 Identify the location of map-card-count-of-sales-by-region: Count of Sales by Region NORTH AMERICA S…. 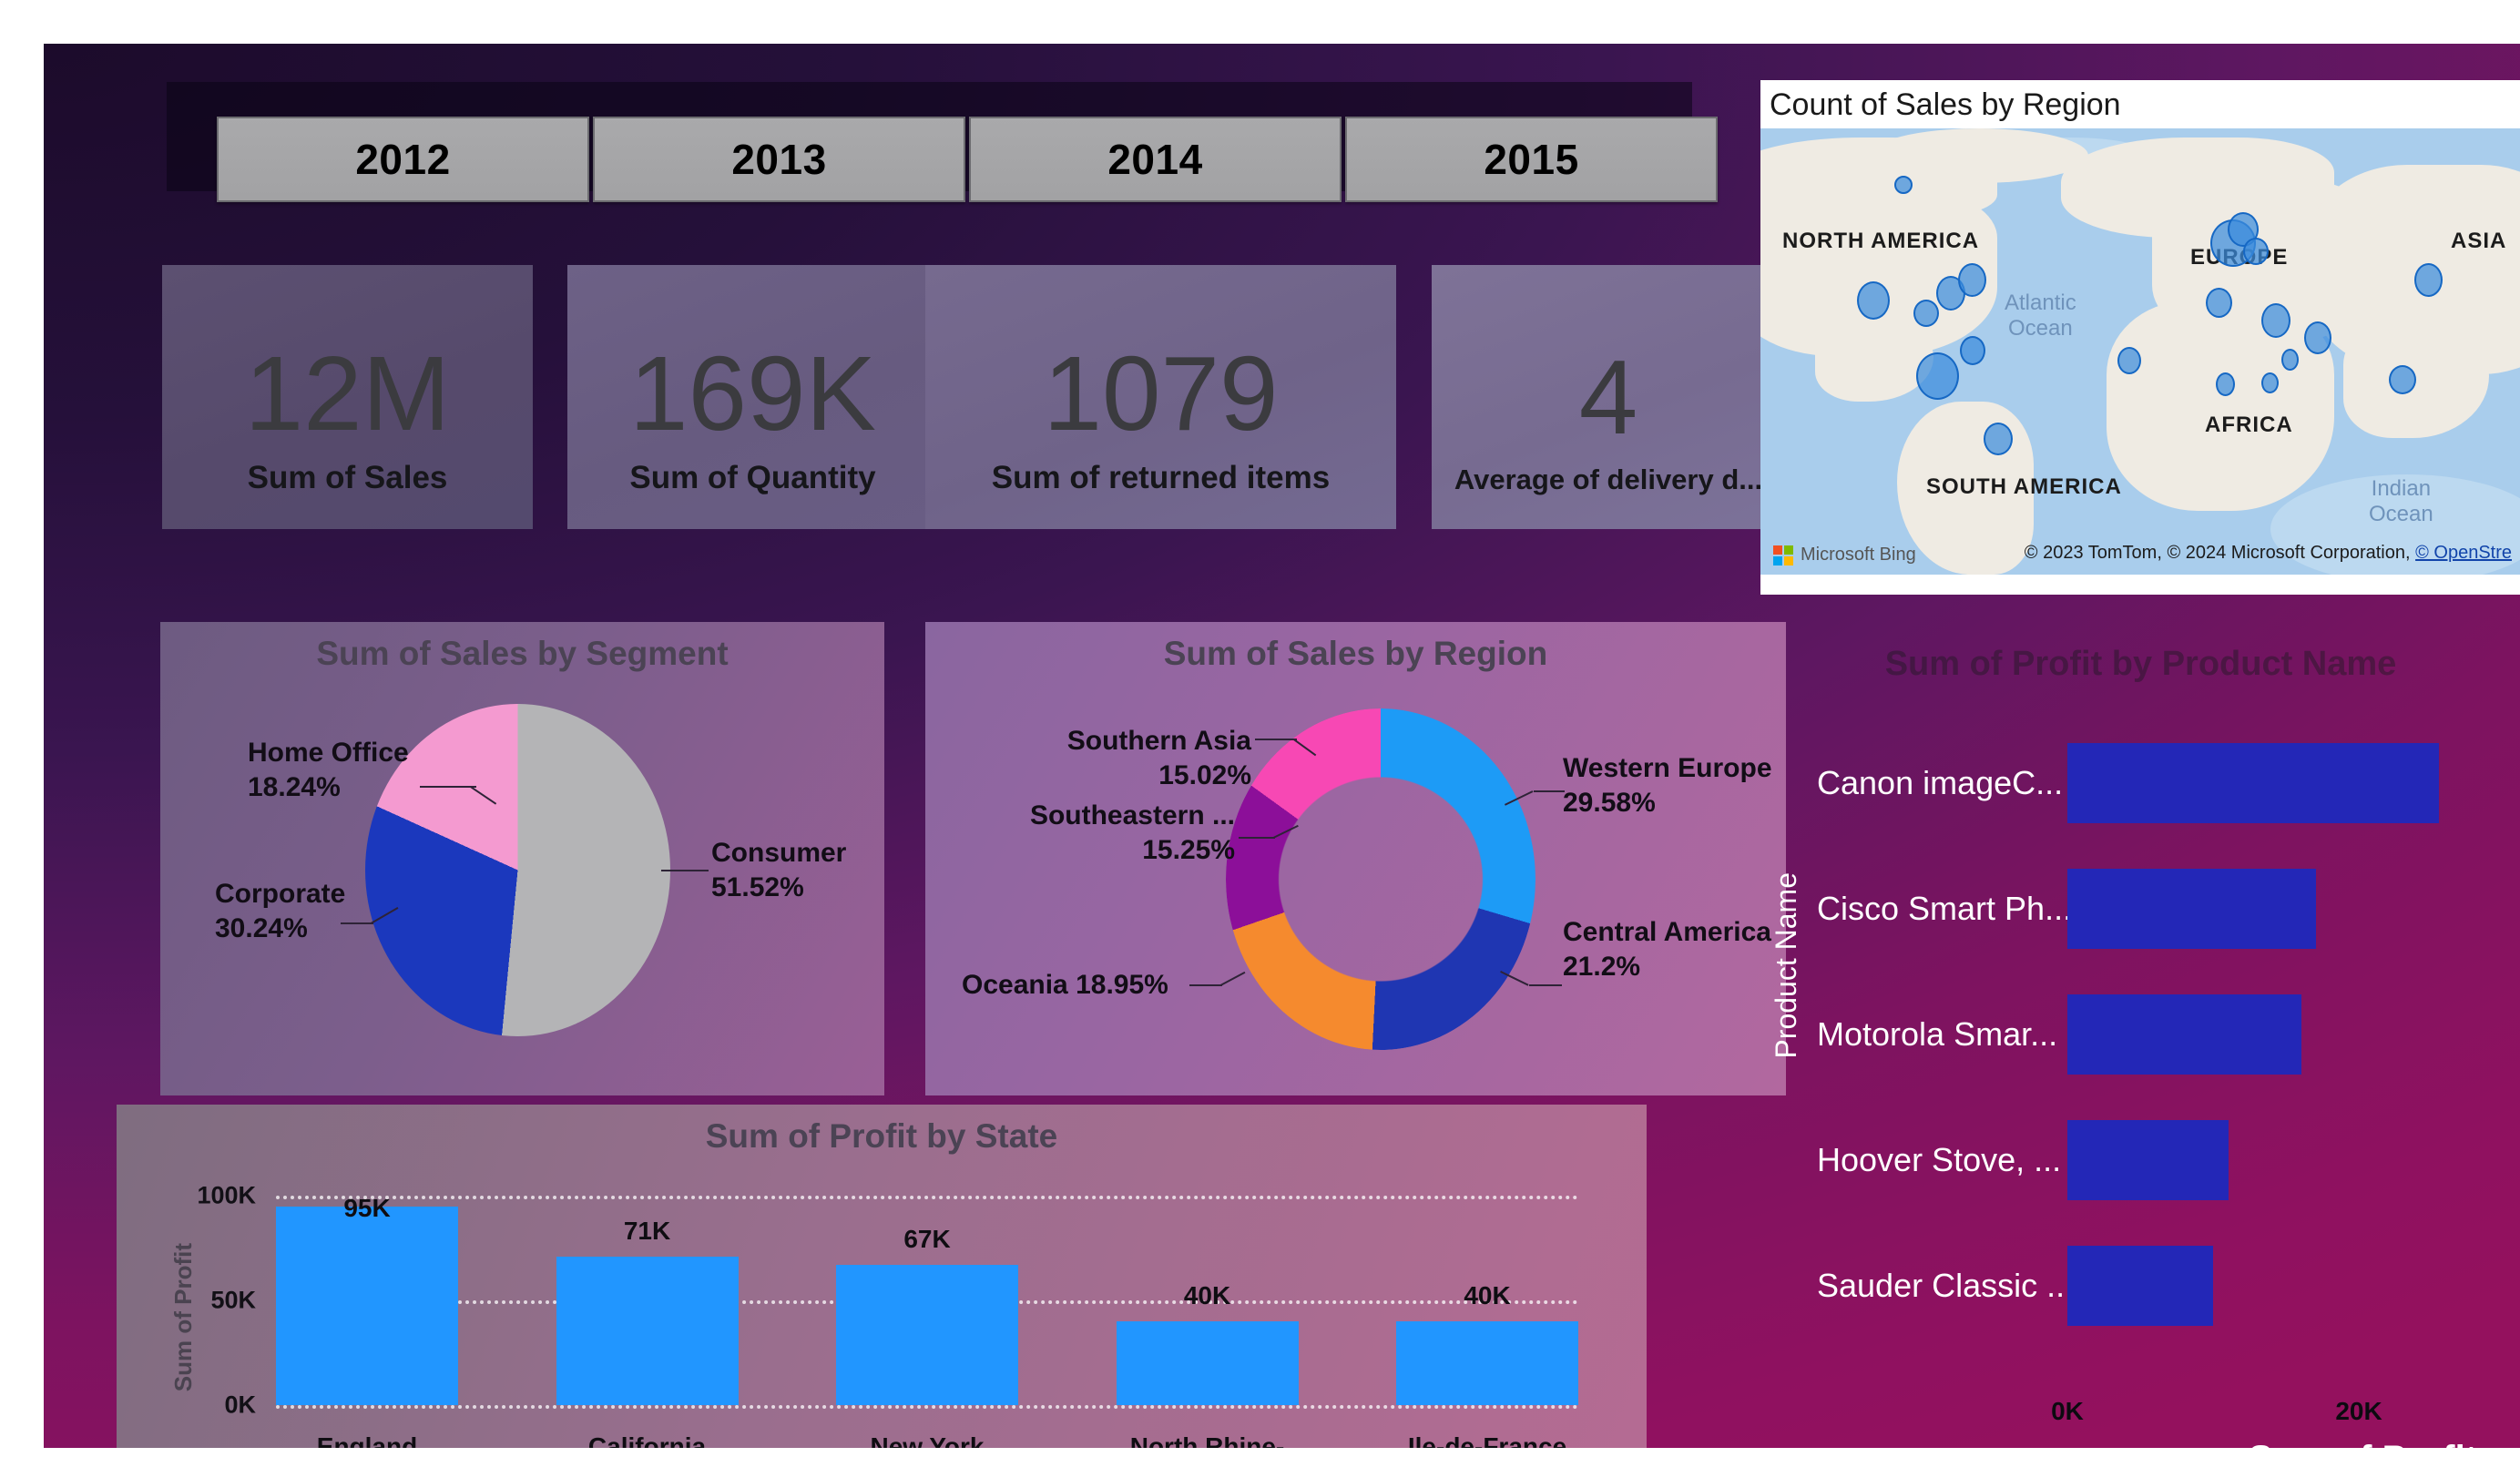
(2140, 338).